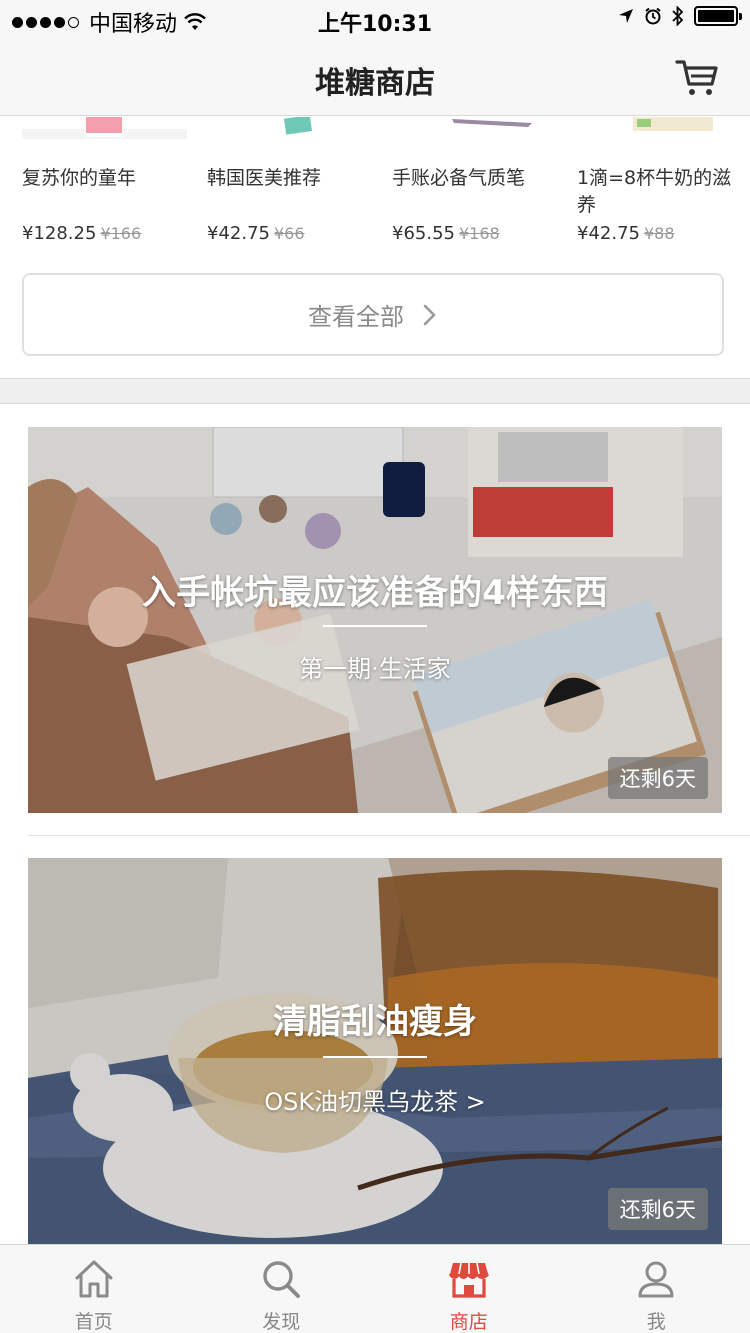  What do you see at coordinates (82, 233) in the screenshot?
I see `product-price: ¥128.25 ¥166` at bounding box center [82, 233].